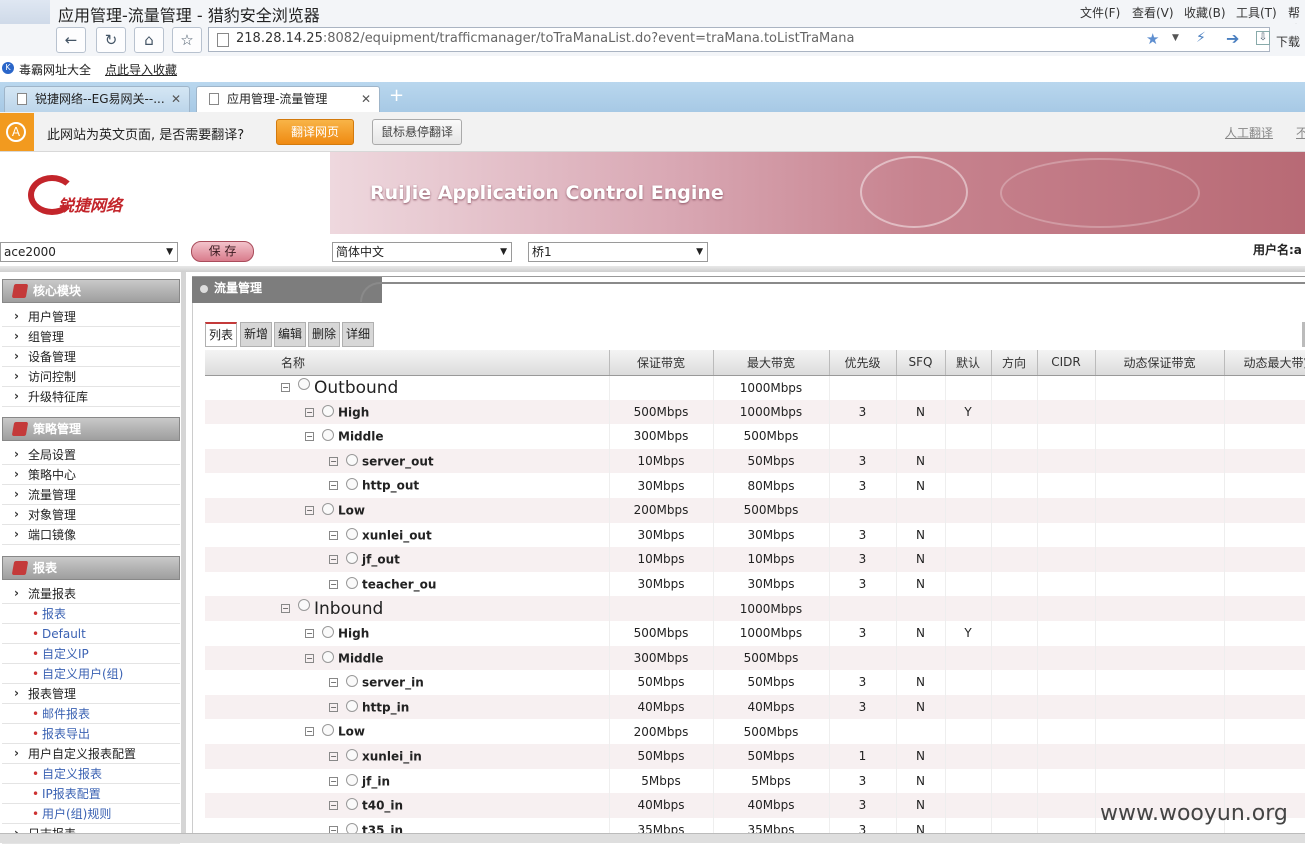  What do you see at coordinates (407, 658) in the screenshot?
I see `cell-name: − Middle` at bounding box center [407, 658].